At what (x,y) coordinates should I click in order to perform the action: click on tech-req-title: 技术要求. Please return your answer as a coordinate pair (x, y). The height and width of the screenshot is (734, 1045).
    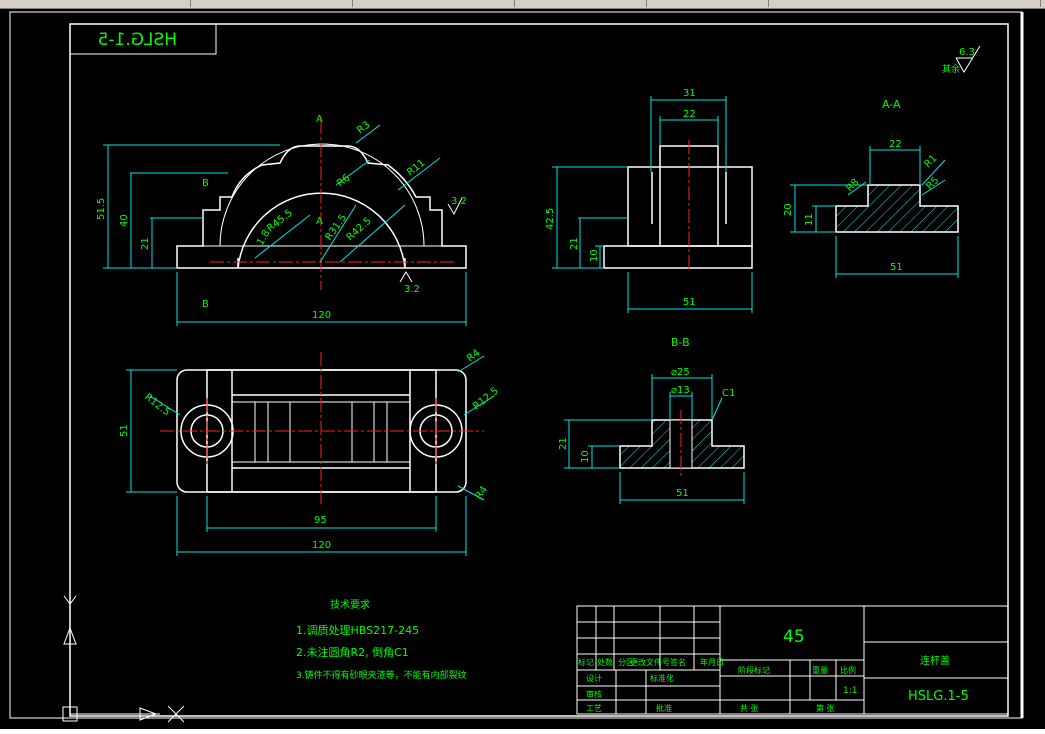
    Looking at the image, I should click on (350, 604).